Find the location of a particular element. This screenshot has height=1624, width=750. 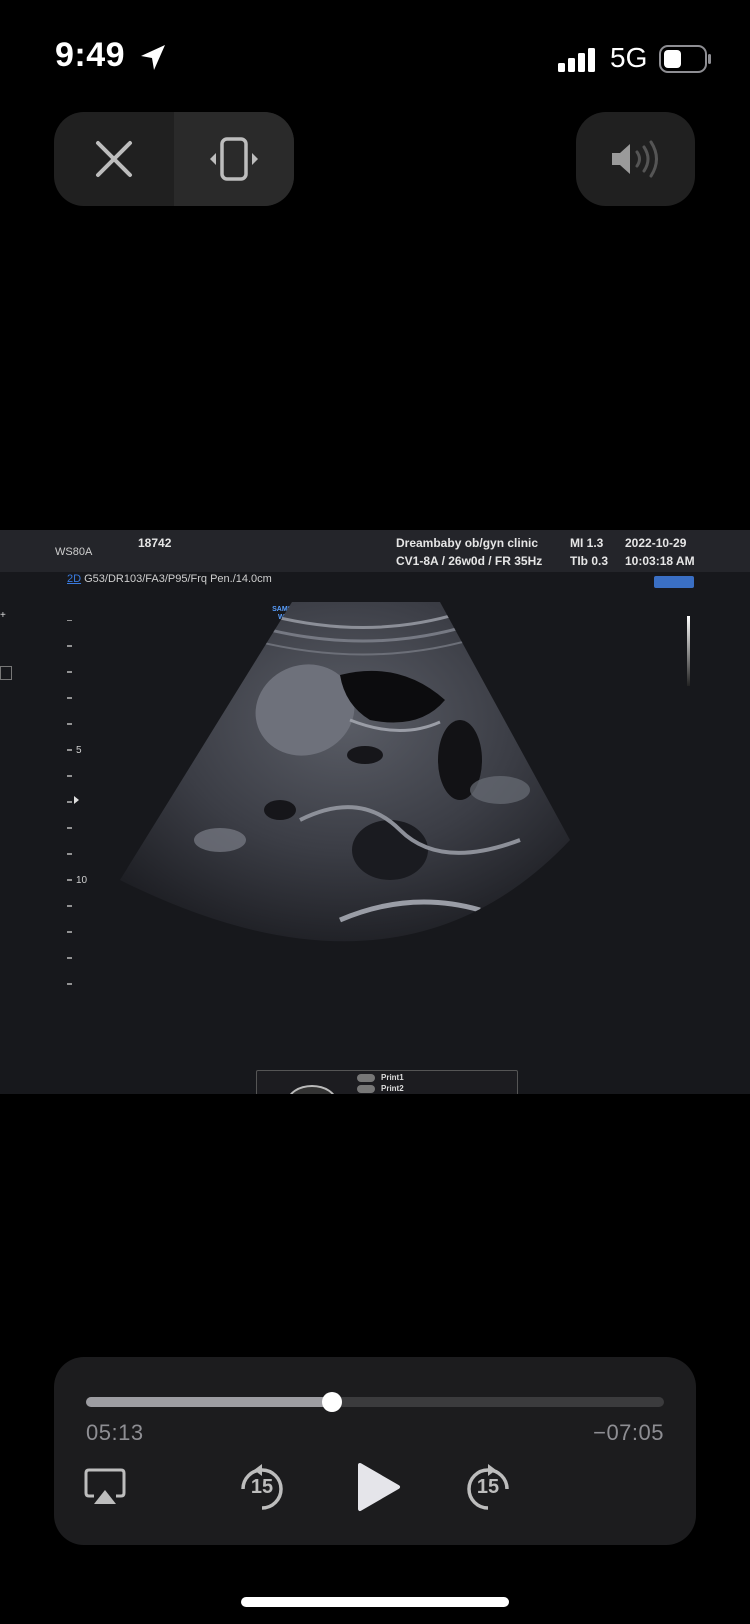

print2-key is located at coordinates (366, 1089).